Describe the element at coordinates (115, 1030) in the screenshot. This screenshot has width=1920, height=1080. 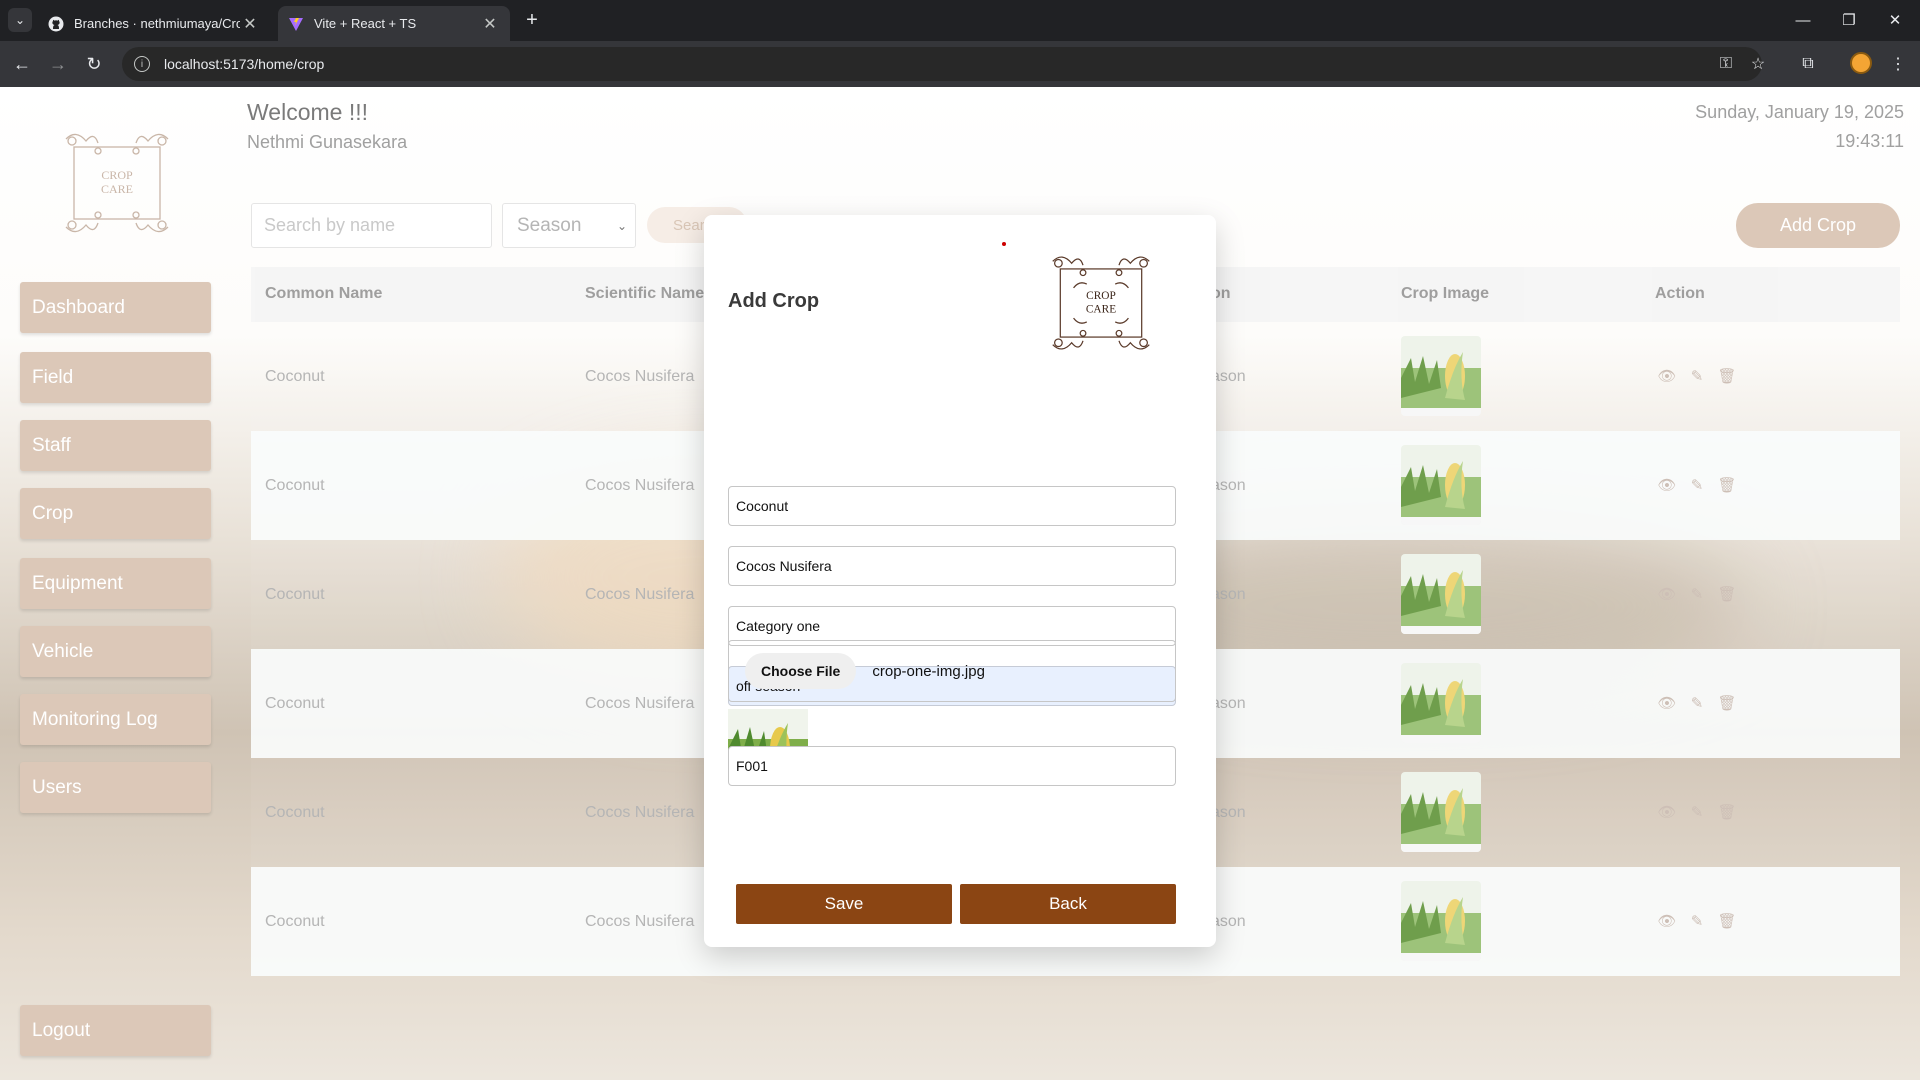
I see `logout-button: Logout` at that location.